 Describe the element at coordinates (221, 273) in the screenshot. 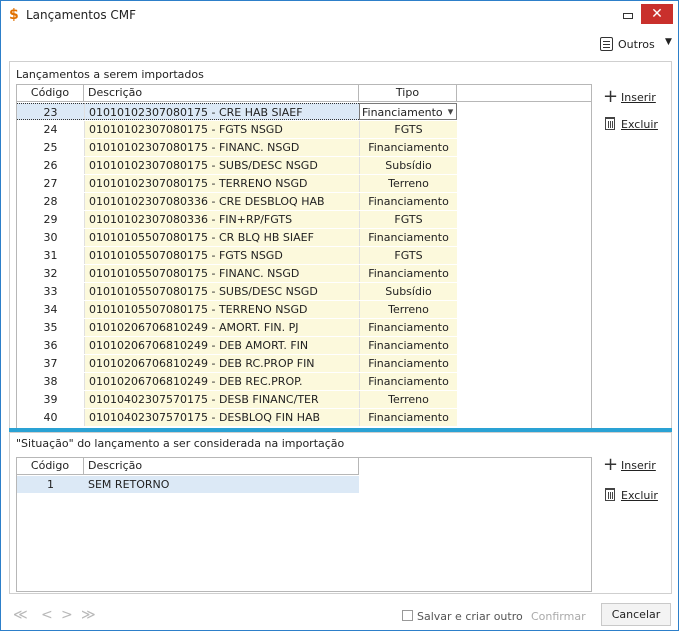

I see `cell-descricao: 01010105507080175 - FINANC. NSGD` at that location.